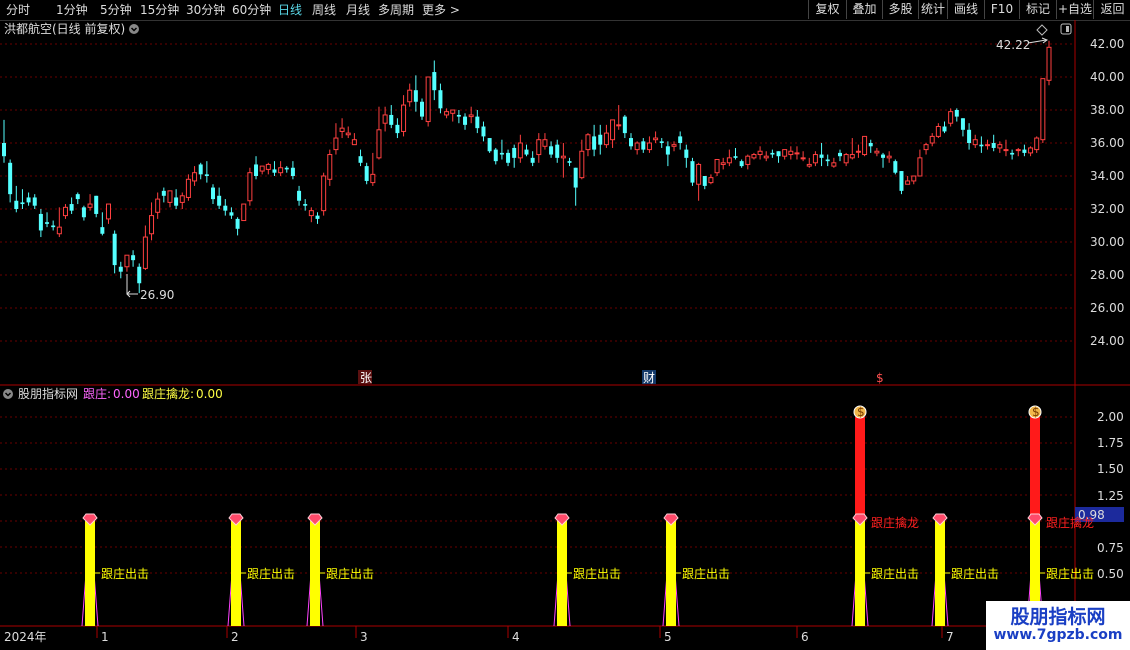  I want to click on watermark-logo: 股朋指标网 www.7gpzb.com, so click(1058, 625).